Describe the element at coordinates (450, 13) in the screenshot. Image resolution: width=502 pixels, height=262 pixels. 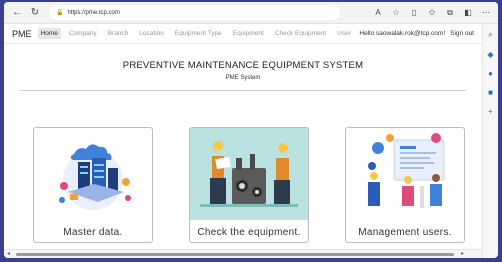
I see `collections-icon: ⧉` at that location.